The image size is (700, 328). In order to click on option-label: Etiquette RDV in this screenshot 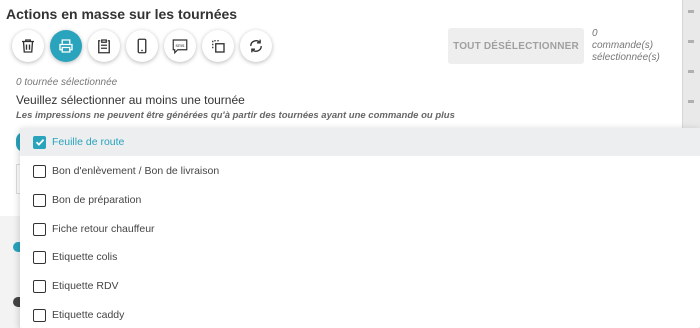, I will do `click(85, 286)`.